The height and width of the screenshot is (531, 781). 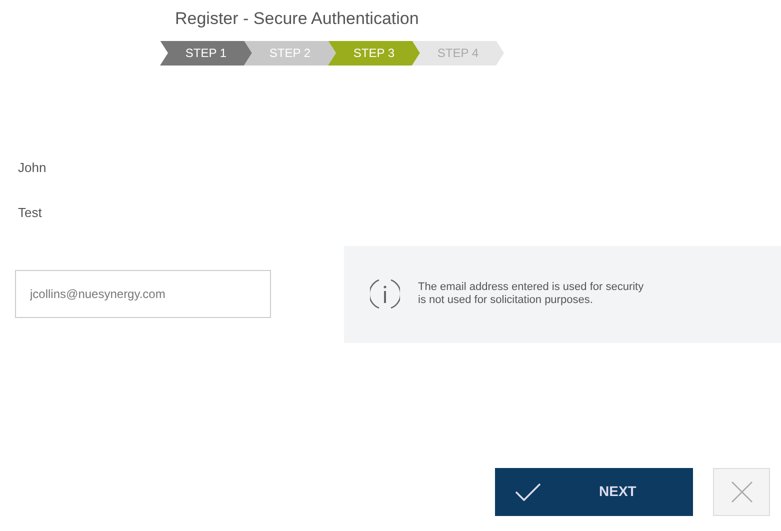 I want to click on name-text: John, so click(x=33, y=167).